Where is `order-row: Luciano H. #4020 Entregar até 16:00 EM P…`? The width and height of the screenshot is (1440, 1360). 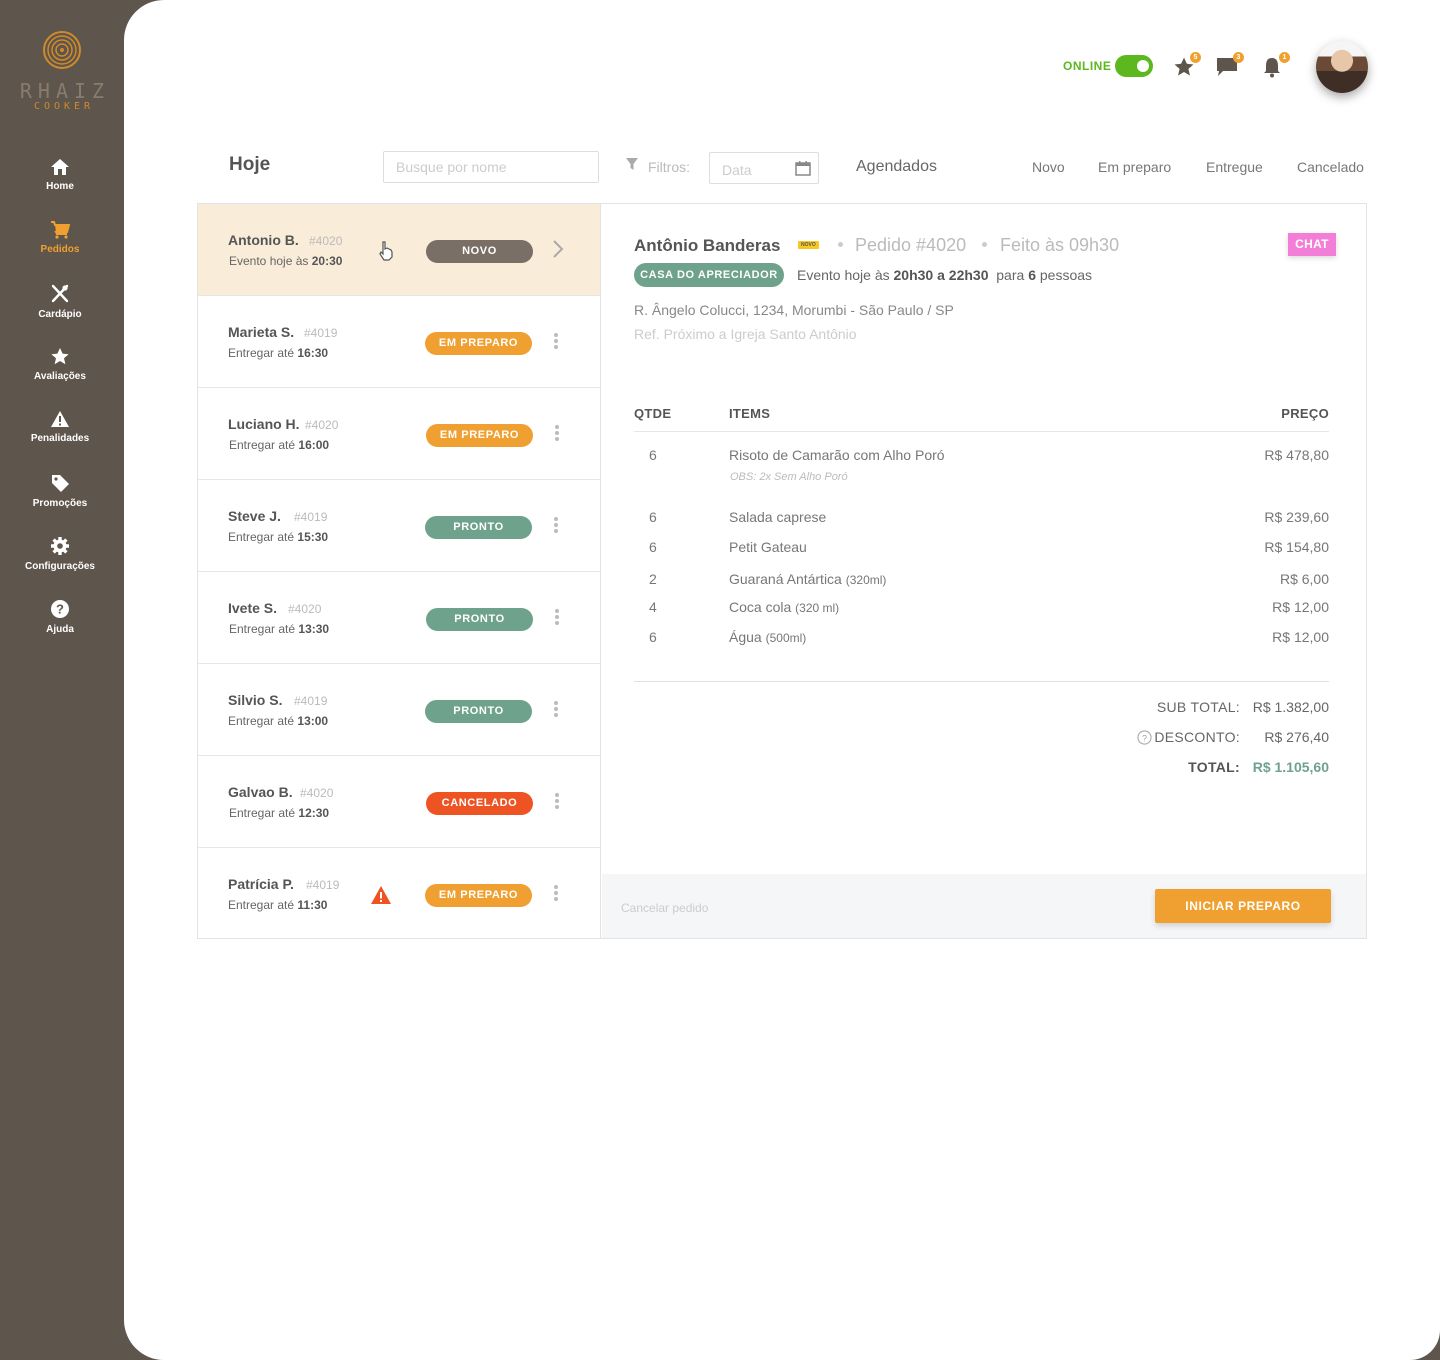 order-row: Luciano H. #4020 Entregar até 16:00 EM P… is located at coordinates (399, 434).